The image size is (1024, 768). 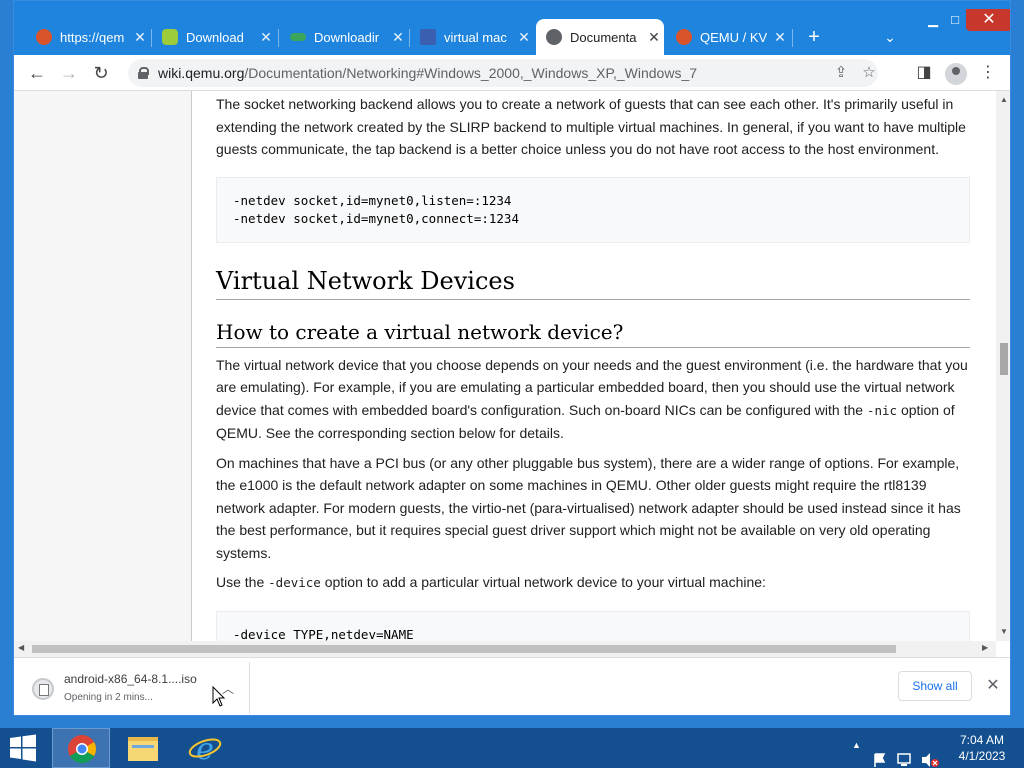 What do you see at coordinates (856, 754) in the screenshot?
I see `tray-overflow-chevron-icon: ▲` at bounding box center [856, 754].